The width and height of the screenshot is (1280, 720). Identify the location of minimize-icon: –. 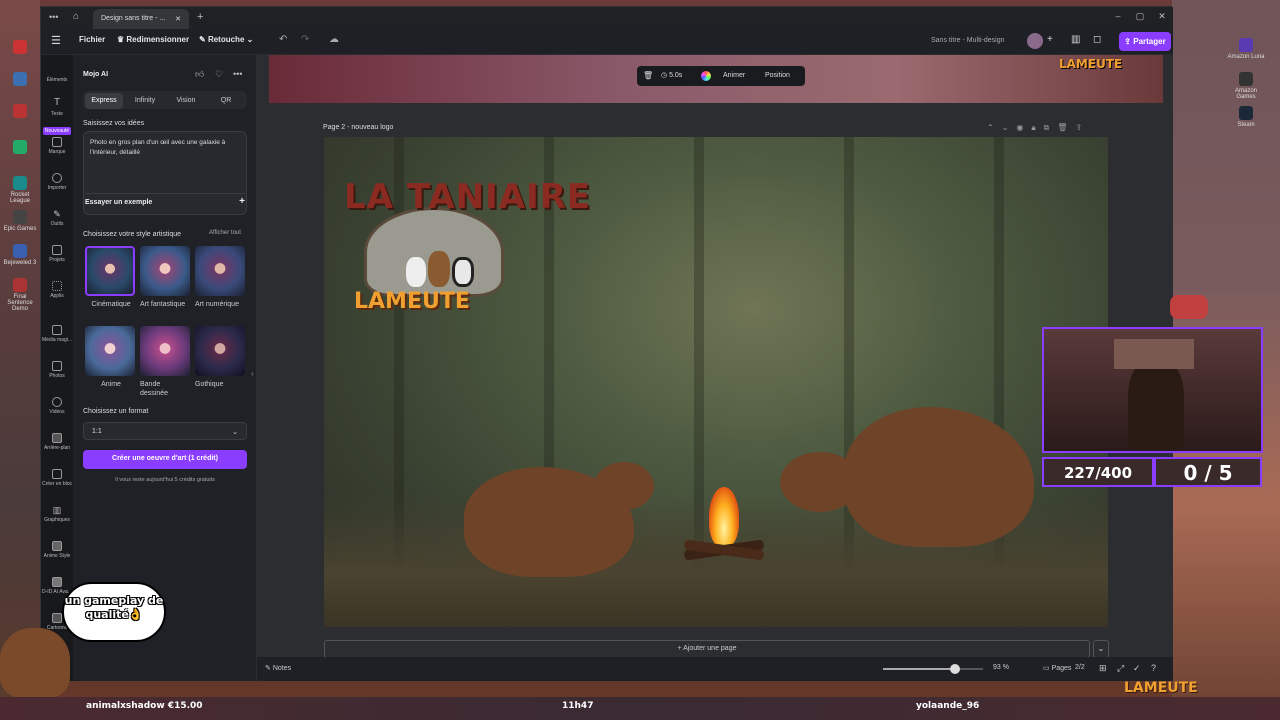
(1118, 18).